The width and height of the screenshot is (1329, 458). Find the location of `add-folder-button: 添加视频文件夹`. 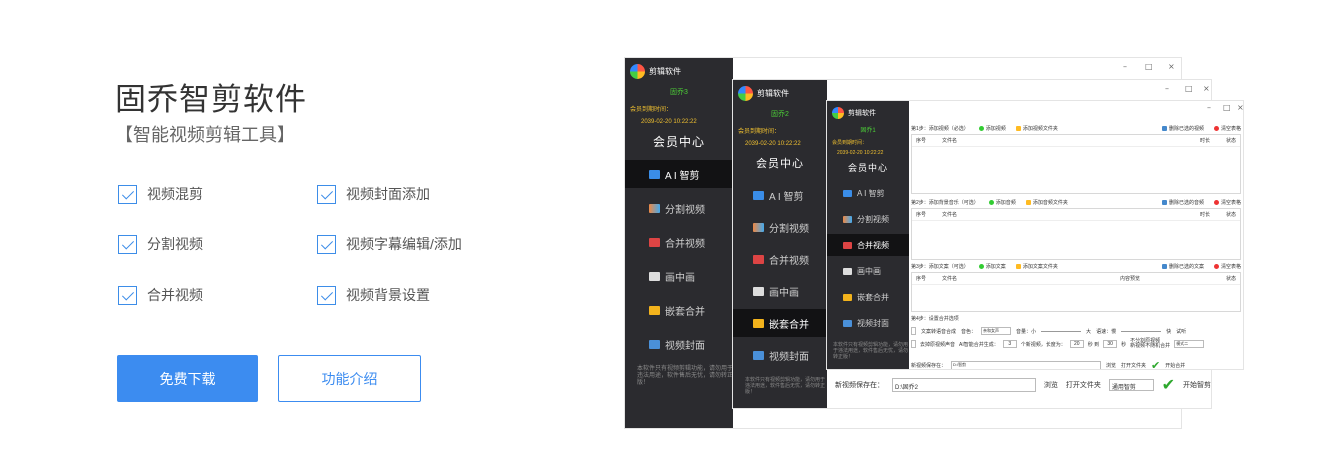

add-folder-button: 添加视频文件夹 is located at coordinates (1036, 128).